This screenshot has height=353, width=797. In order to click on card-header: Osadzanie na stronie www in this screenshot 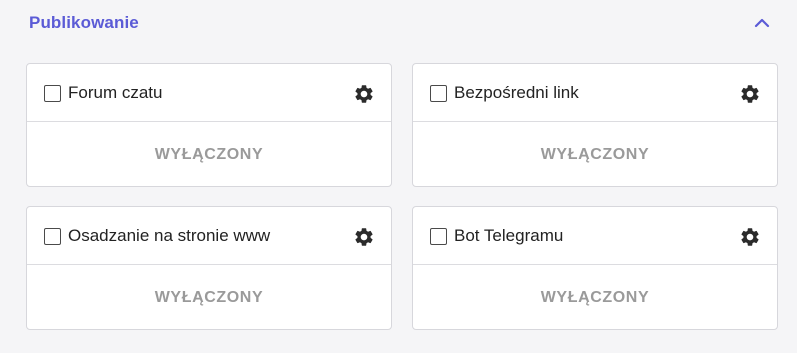, I will do `click(209, 236)`.